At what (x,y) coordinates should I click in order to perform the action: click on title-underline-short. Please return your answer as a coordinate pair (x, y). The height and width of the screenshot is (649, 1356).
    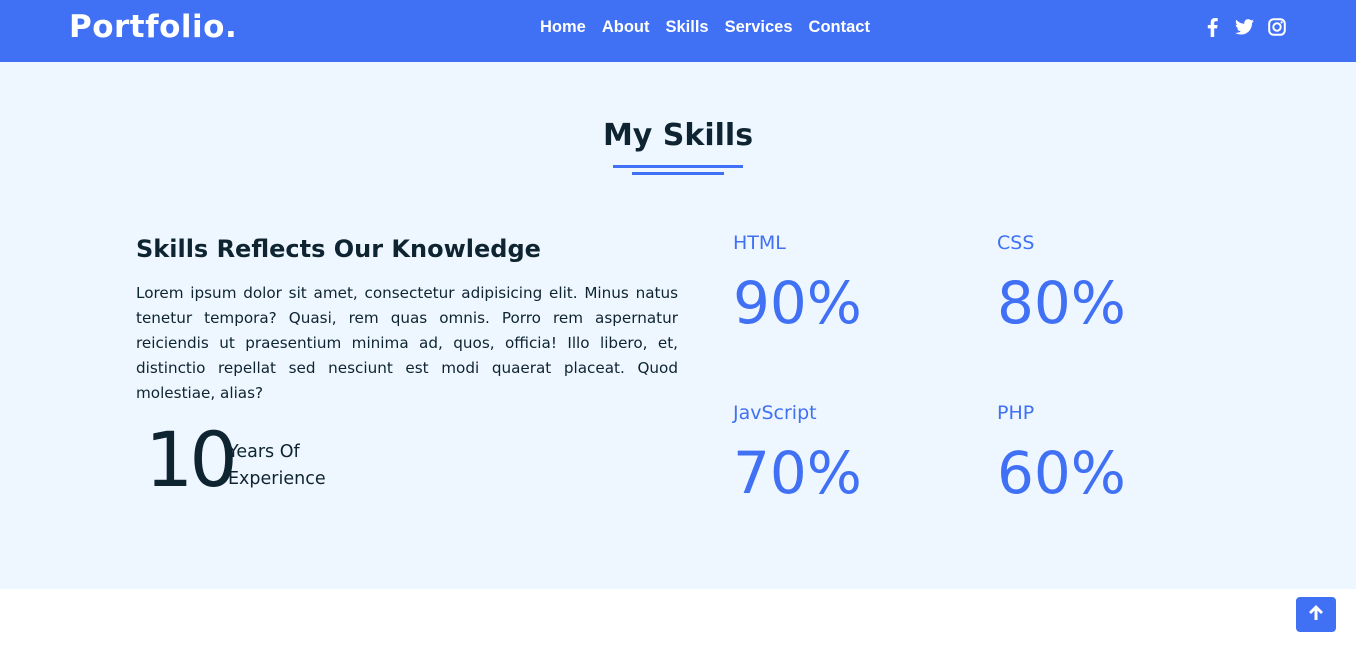
    Looking at the image, I should click on (678, 173).